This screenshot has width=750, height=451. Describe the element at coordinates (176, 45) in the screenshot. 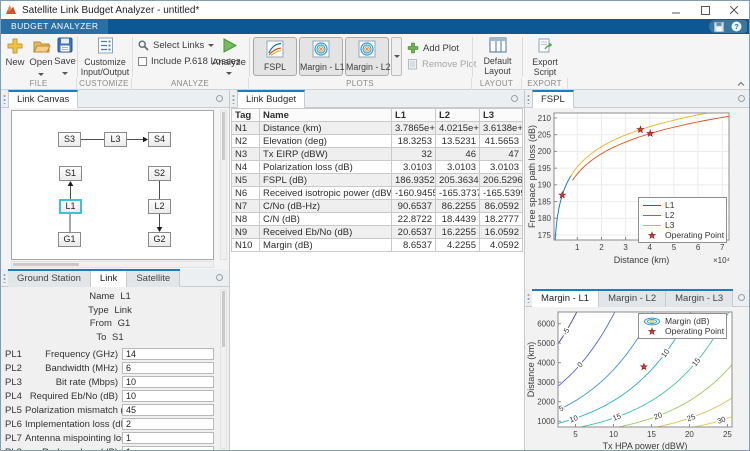

I see `select-links-button: Select Links` at that location.